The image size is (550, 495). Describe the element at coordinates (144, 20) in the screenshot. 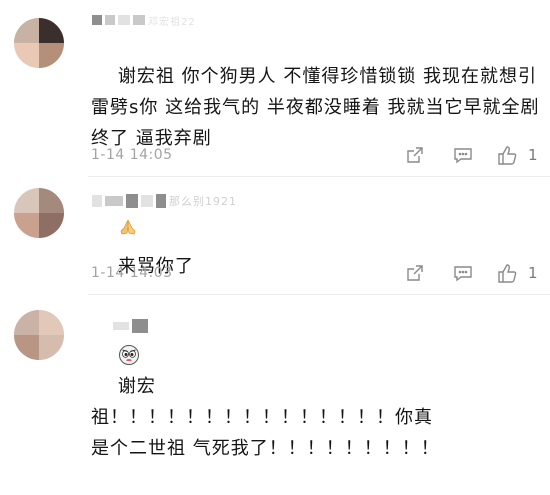

I see `username: 邓宏祖22` at that location.